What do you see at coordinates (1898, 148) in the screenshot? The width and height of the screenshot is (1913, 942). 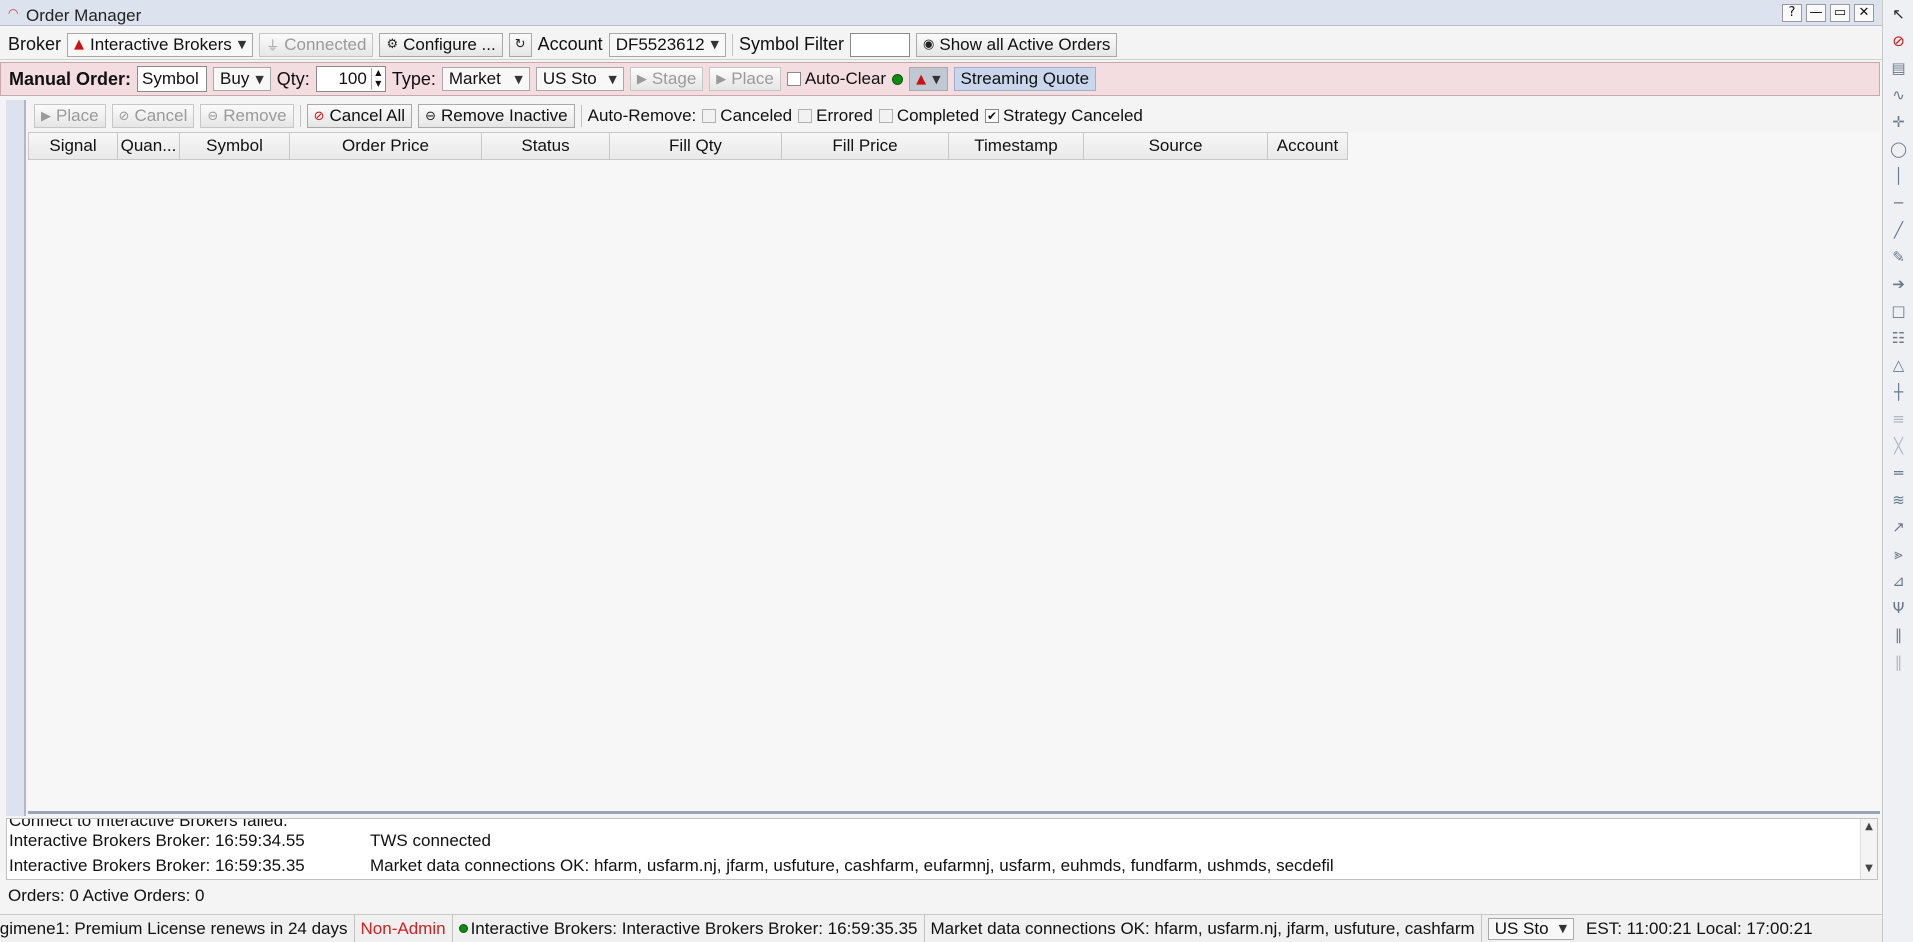 I see `ellipse-icon: ◯` at bounding box center [1898, 148].